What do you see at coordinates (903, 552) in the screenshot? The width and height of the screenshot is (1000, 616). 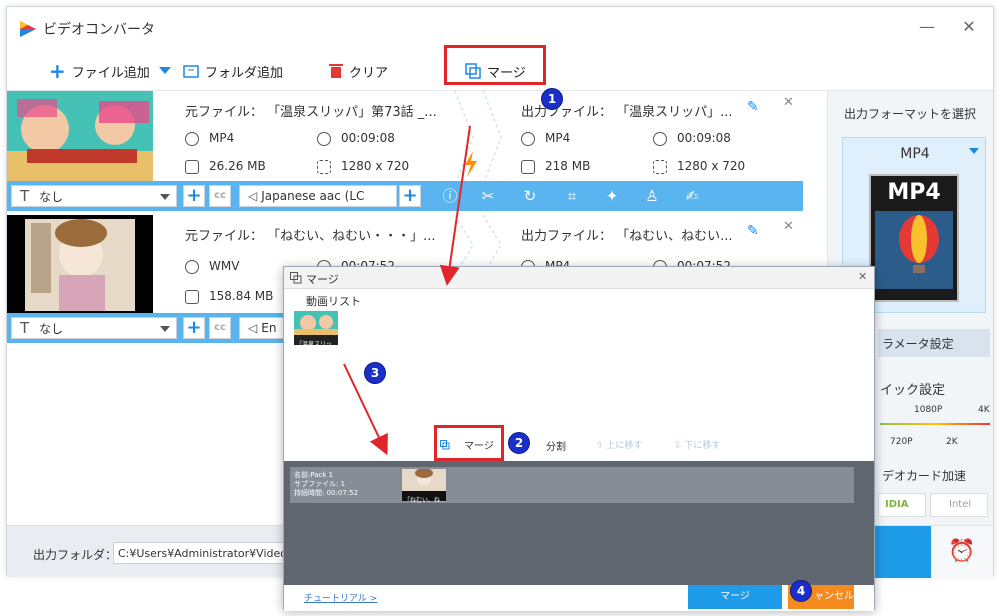 I see `convert-button` at bounding box center [903, 552].